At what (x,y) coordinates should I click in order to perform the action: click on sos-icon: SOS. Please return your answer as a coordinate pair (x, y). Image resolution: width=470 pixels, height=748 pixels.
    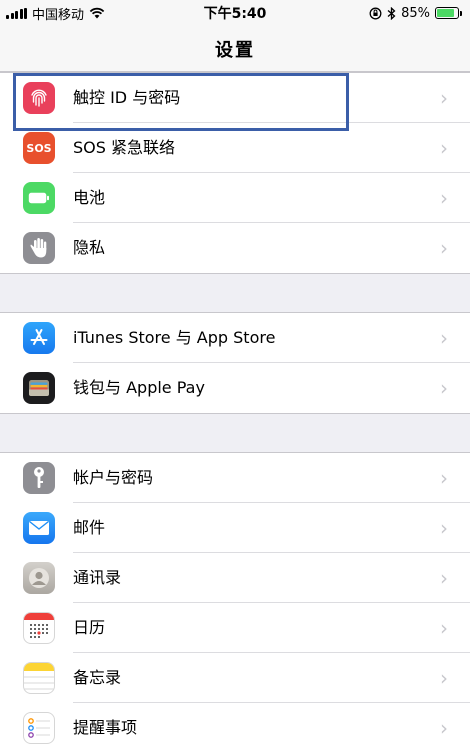
    Looking at the image, I should click on (39, 148).